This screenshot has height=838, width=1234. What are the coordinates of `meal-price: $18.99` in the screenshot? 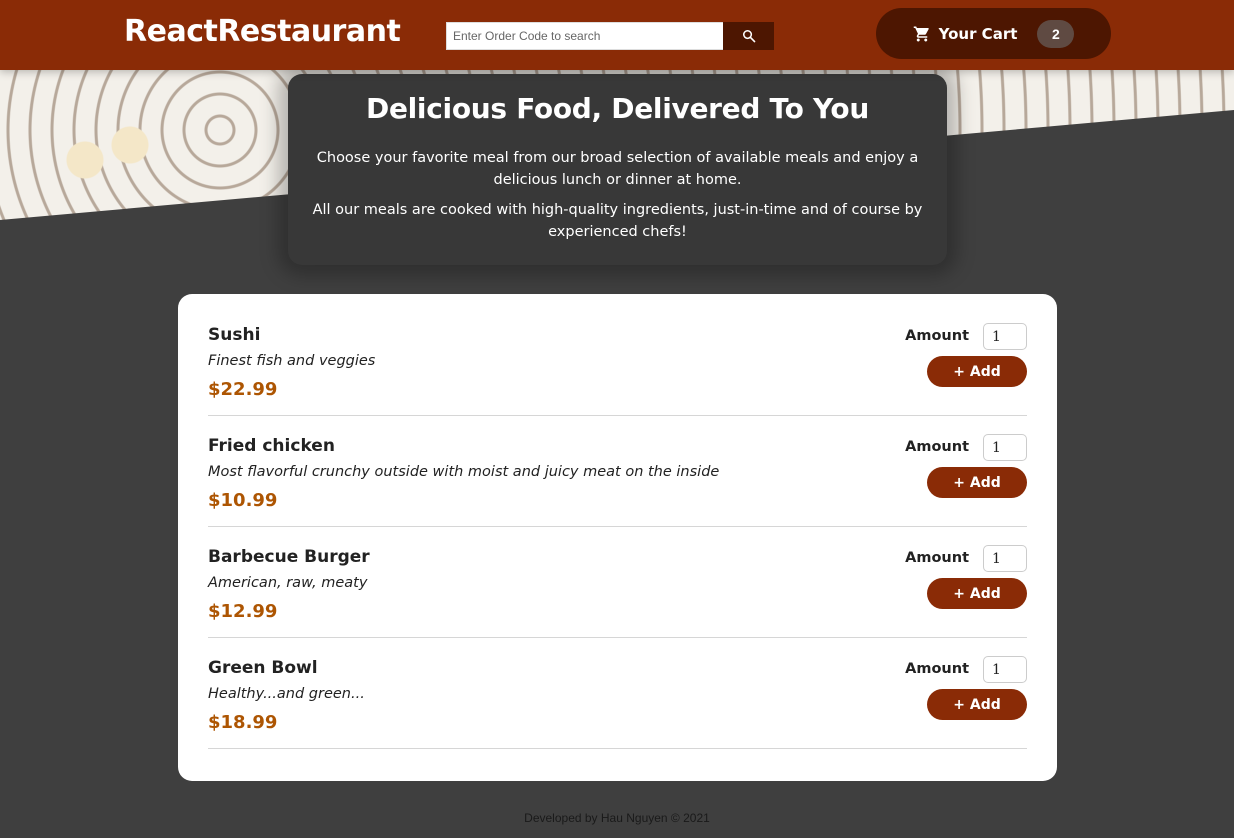 It's located at (243, 722).